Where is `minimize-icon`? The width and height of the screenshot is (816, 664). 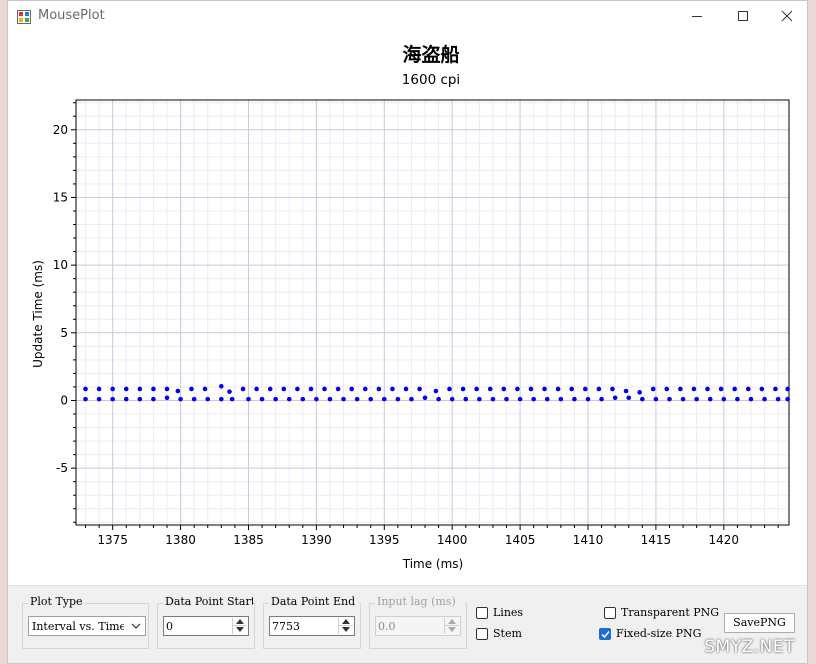 minimize-icon is located at coordinates (697, 16).